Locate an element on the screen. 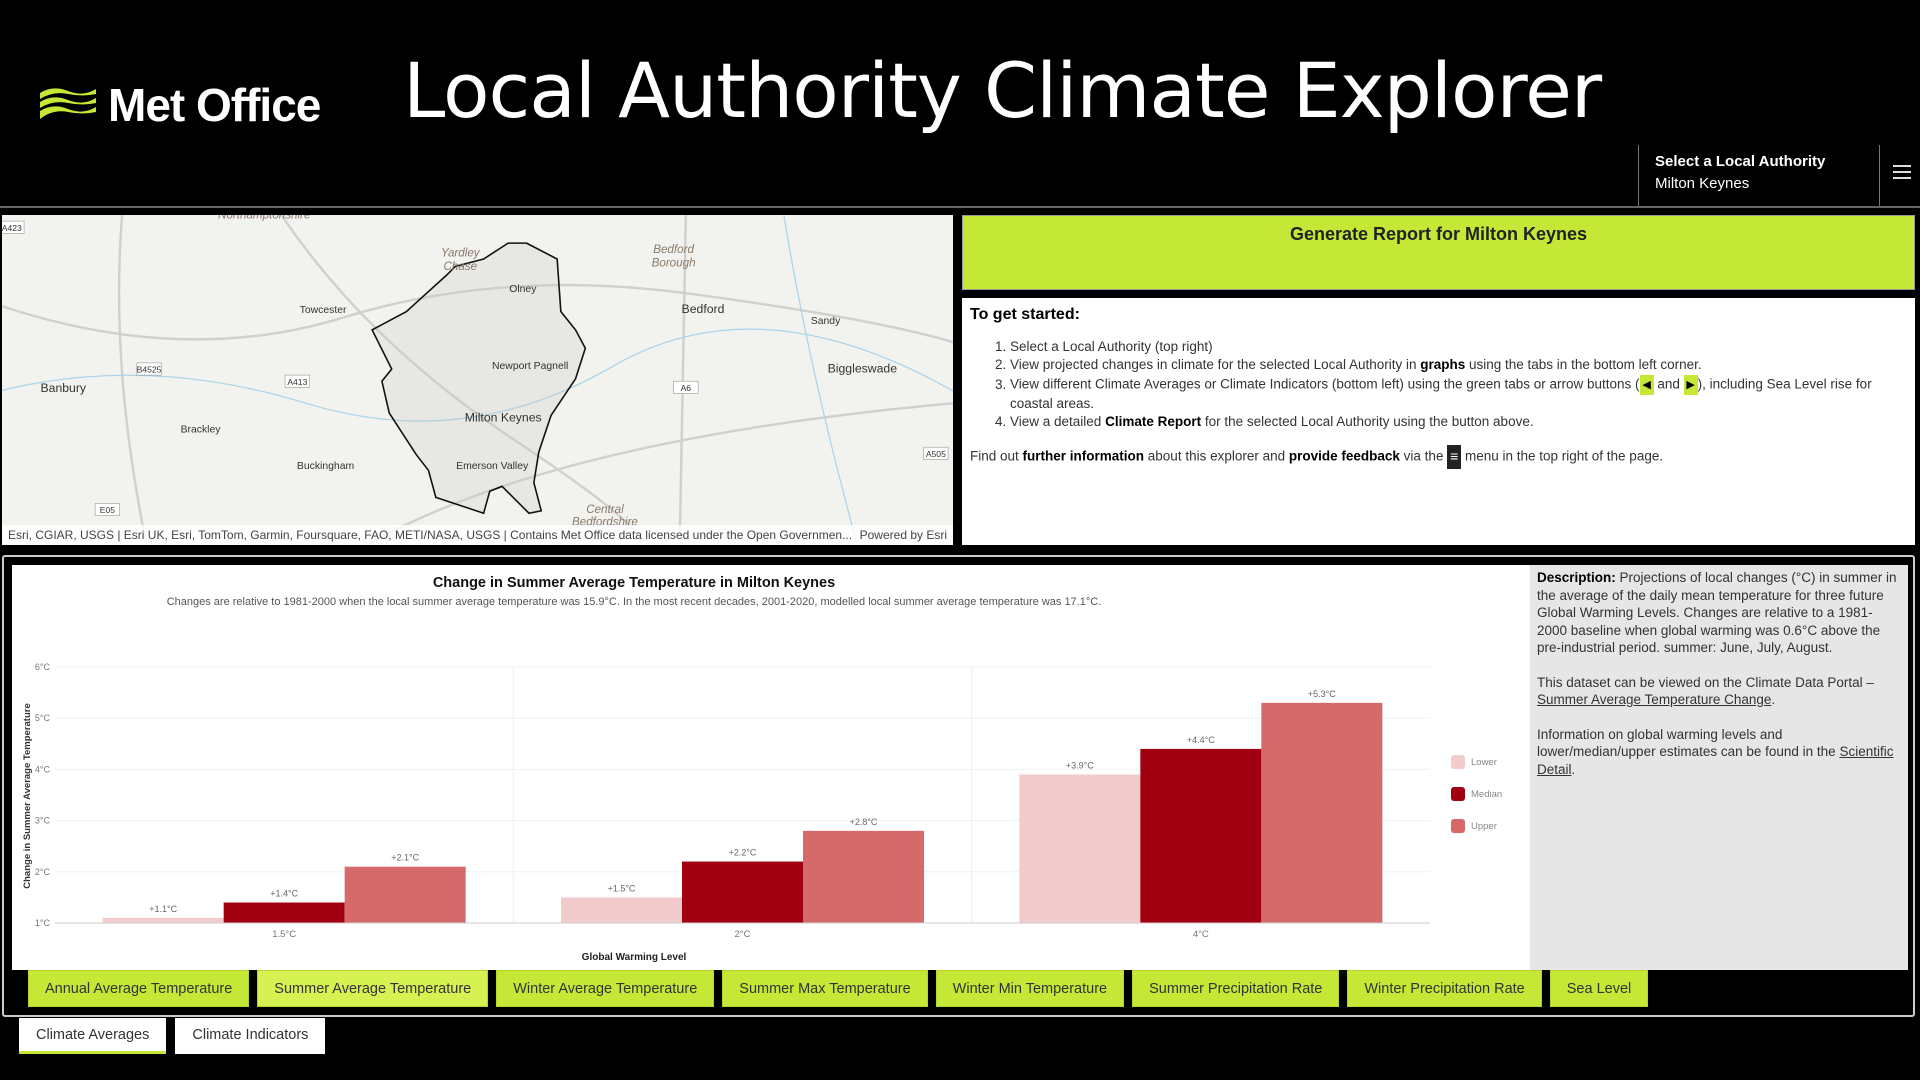 The height and width of the screenshot is (1080, 1920). map-label: Towcester is located at coordinates (323, 310).